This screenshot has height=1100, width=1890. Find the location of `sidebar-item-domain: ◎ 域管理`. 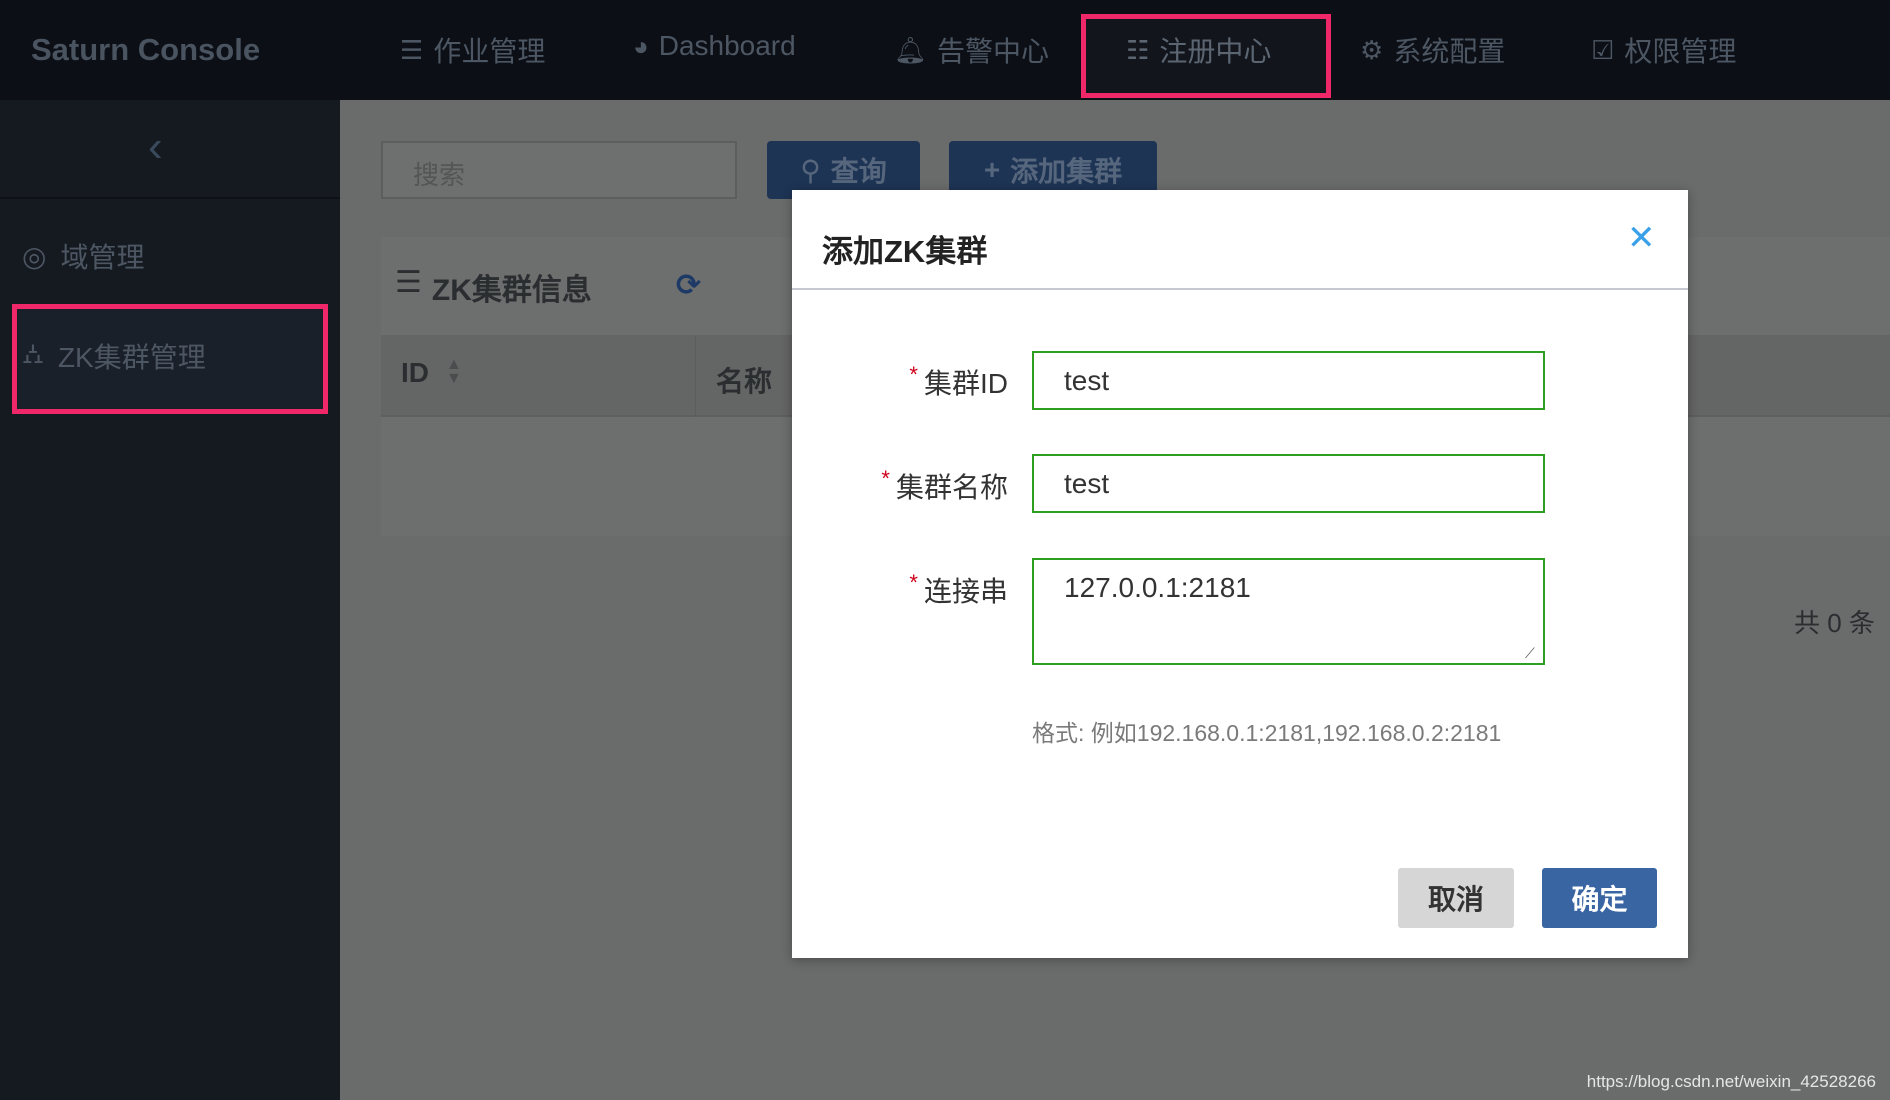

sidebar-item-domain: ◎ 域管理 is located at coordinates (83, 256).